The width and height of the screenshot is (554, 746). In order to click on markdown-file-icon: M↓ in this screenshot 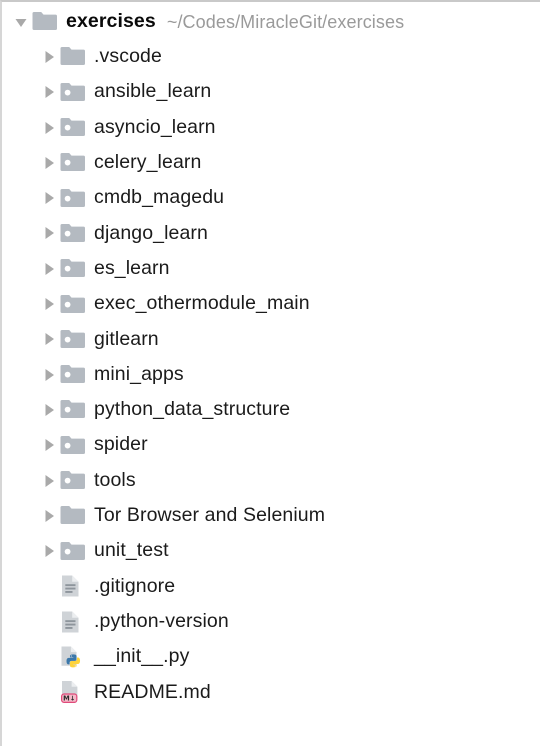, I will do `click(75, 692)`.